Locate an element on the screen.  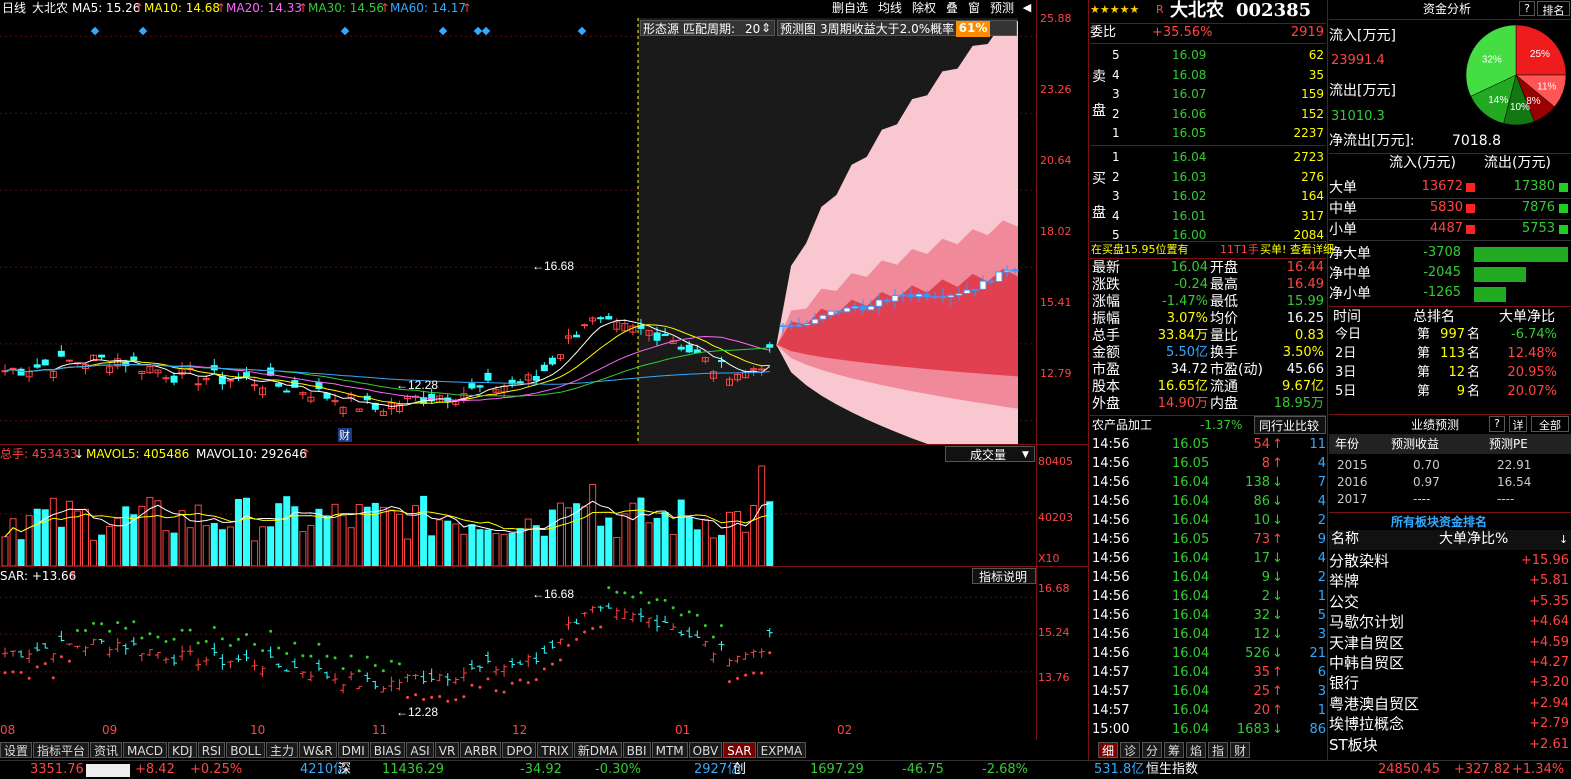
forecast-year: 2015 is located at coordinates (1352, 465).